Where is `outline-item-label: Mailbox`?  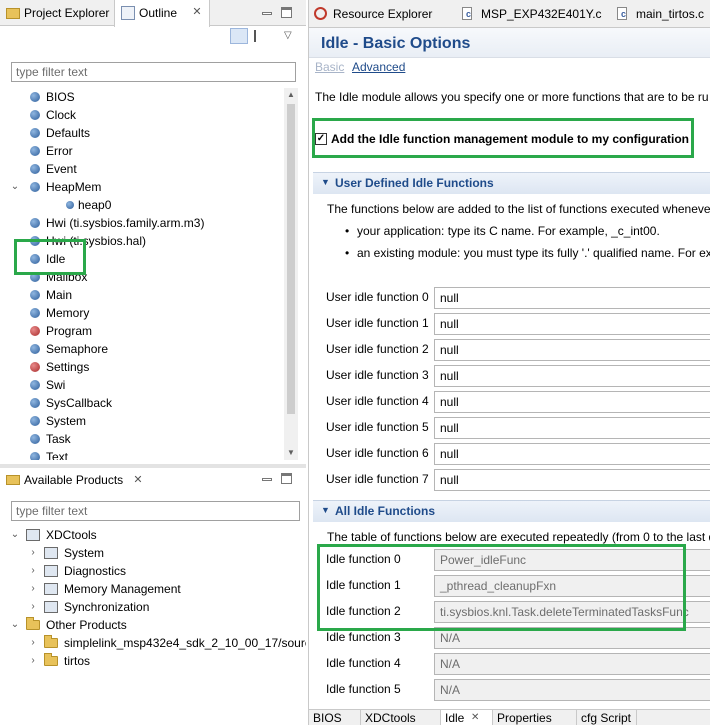 outline-item-label: Mailbox is located at coordinates (67, 277).